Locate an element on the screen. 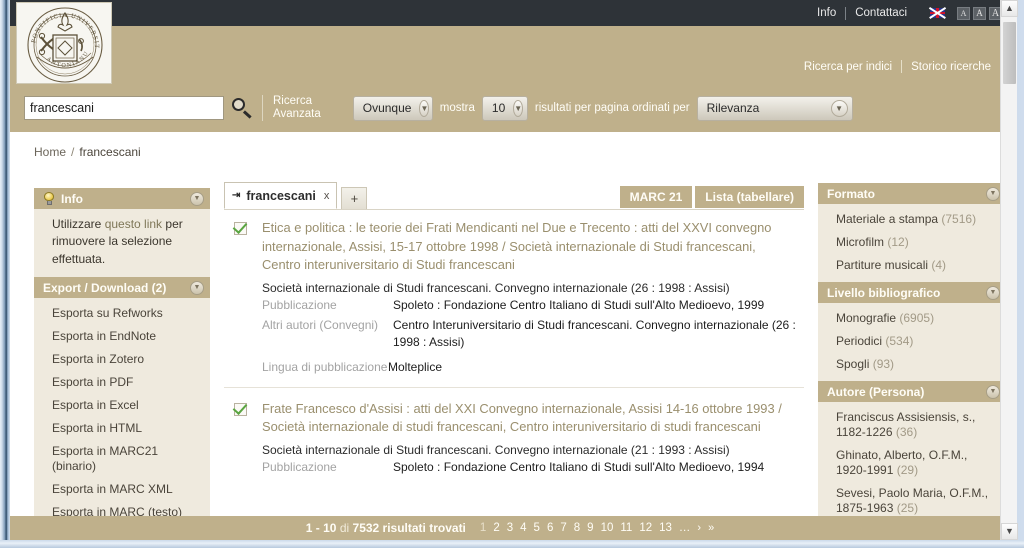 Image resolution: width=1024 pixels, height=548 pixels. facet-item: Spogli (93) is located at coordinates (912, 364).